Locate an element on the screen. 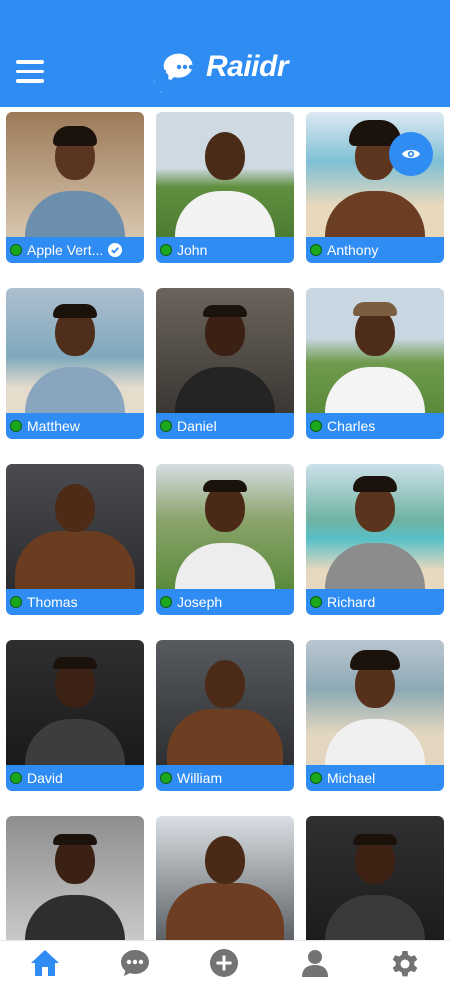 The height and width of the screenshot is (1000, 450). nav-add is located at coordinates (224, 963).